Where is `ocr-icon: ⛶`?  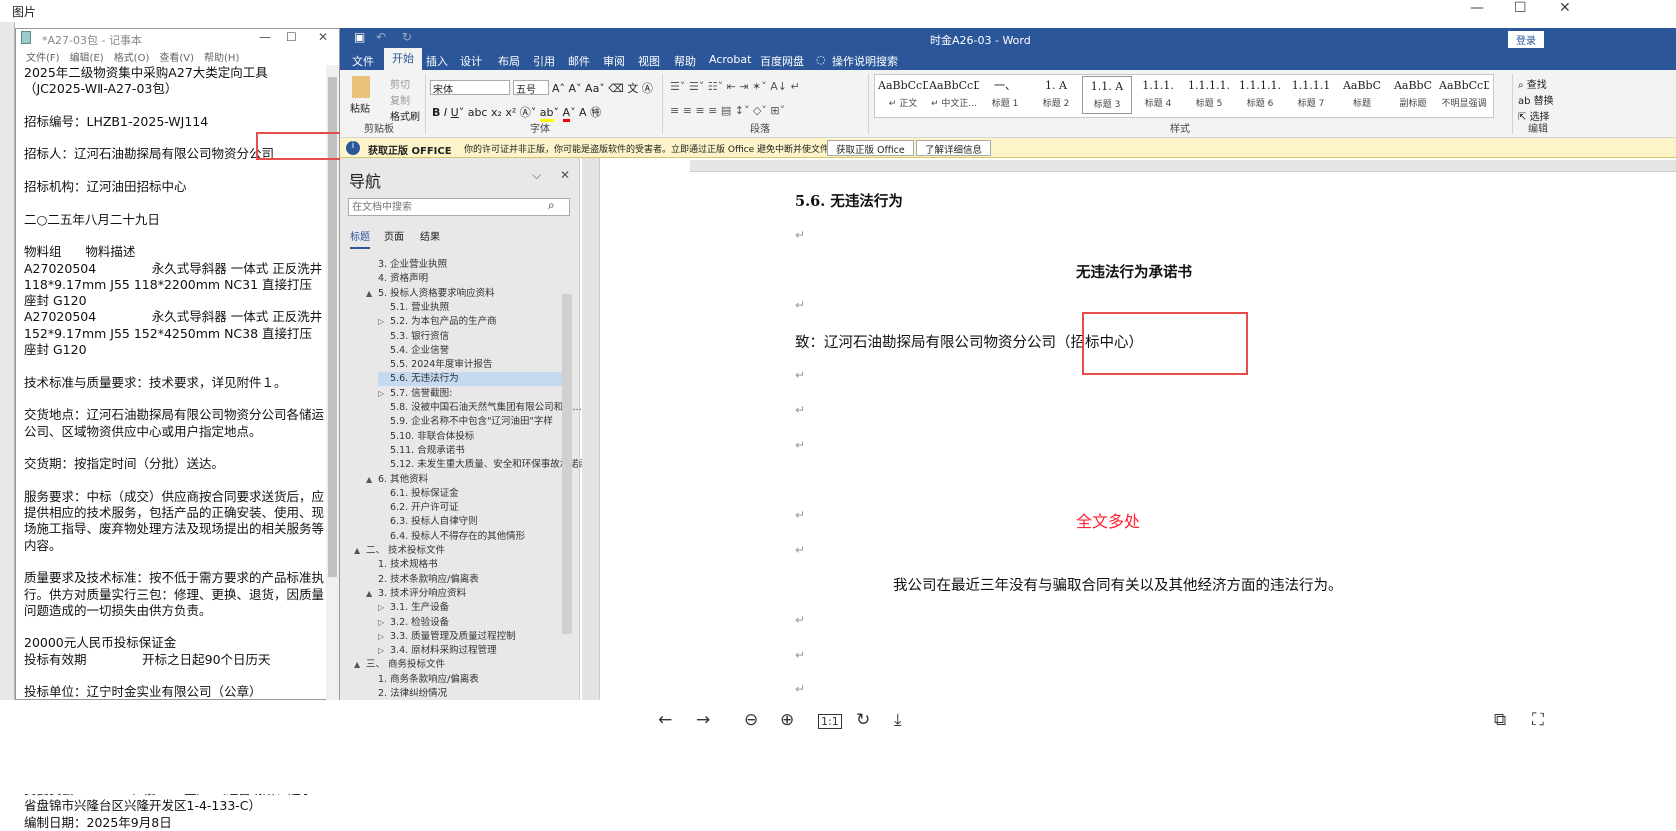 ocr-icon: ⛶ is located at coordinates (1538, 720).